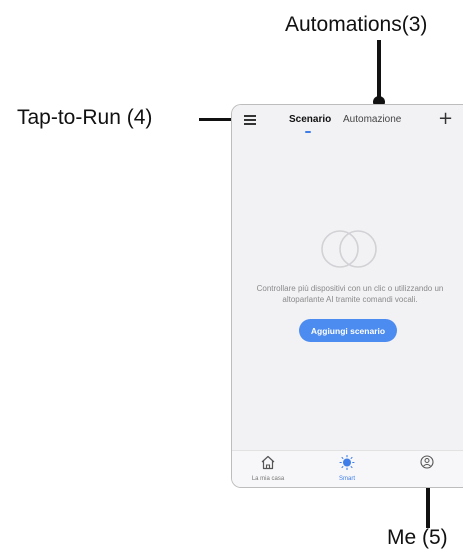  I want to click on home-icon, so click(268, 462).